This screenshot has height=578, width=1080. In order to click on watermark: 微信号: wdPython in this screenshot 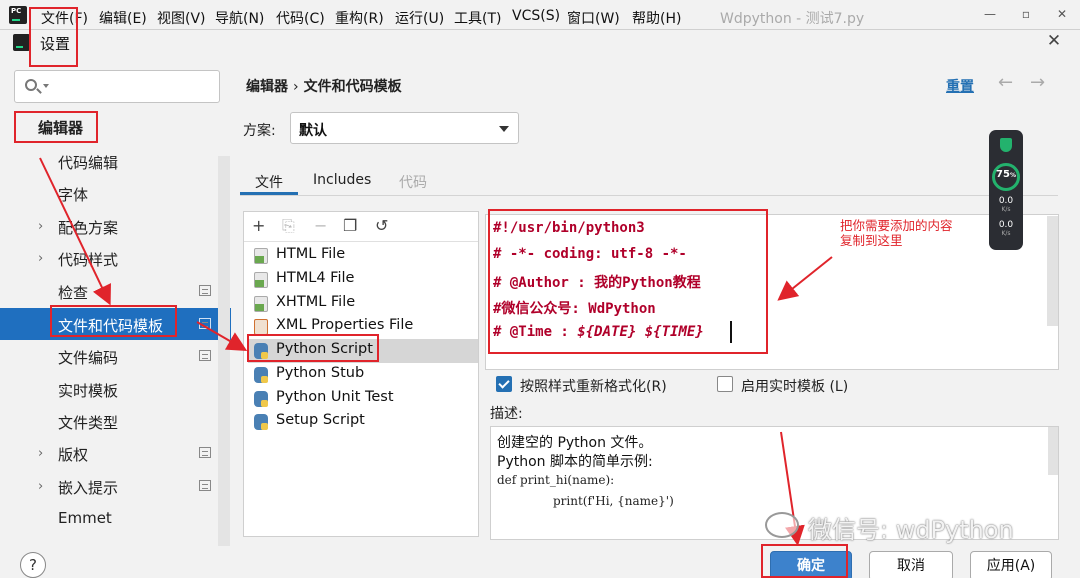, I will do `click(911, 530)`.